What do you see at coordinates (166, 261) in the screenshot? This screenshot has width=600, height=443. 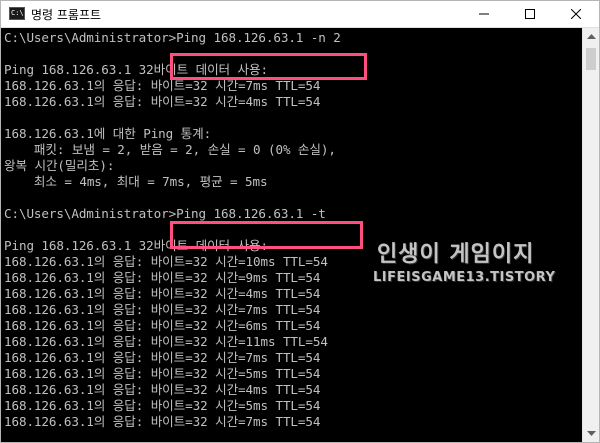 I see `console-line: 168.126.63.1의 응답: 바이트=32 시간=10ms TTL=54` at bounding box center [166, 261].